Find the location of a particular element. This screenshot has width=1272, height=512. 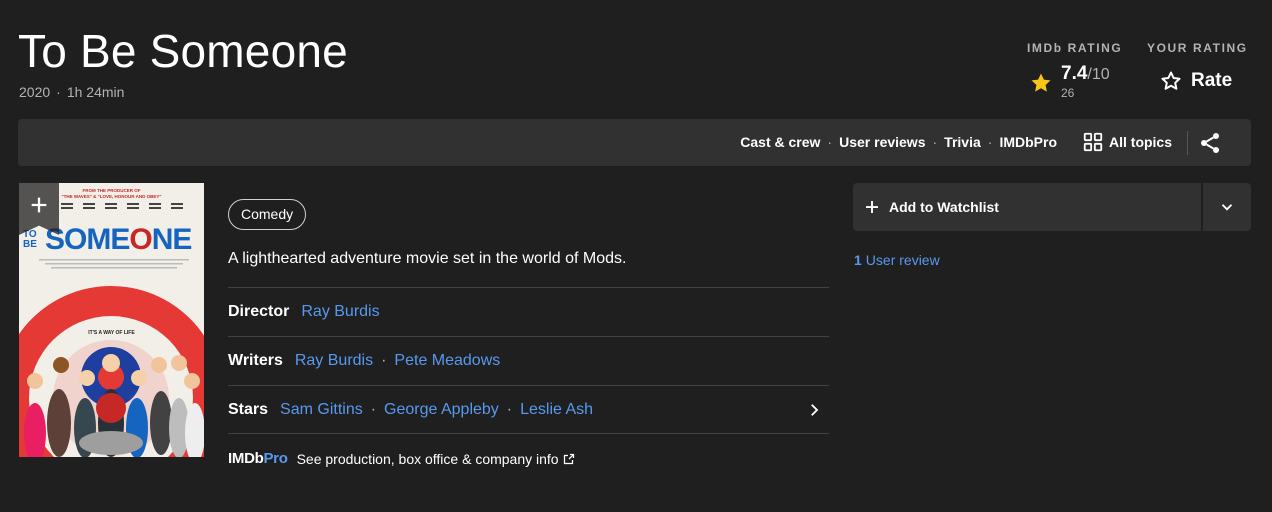

watchlist-control: Add to Watchlist is located at coordinates (1052, 207).